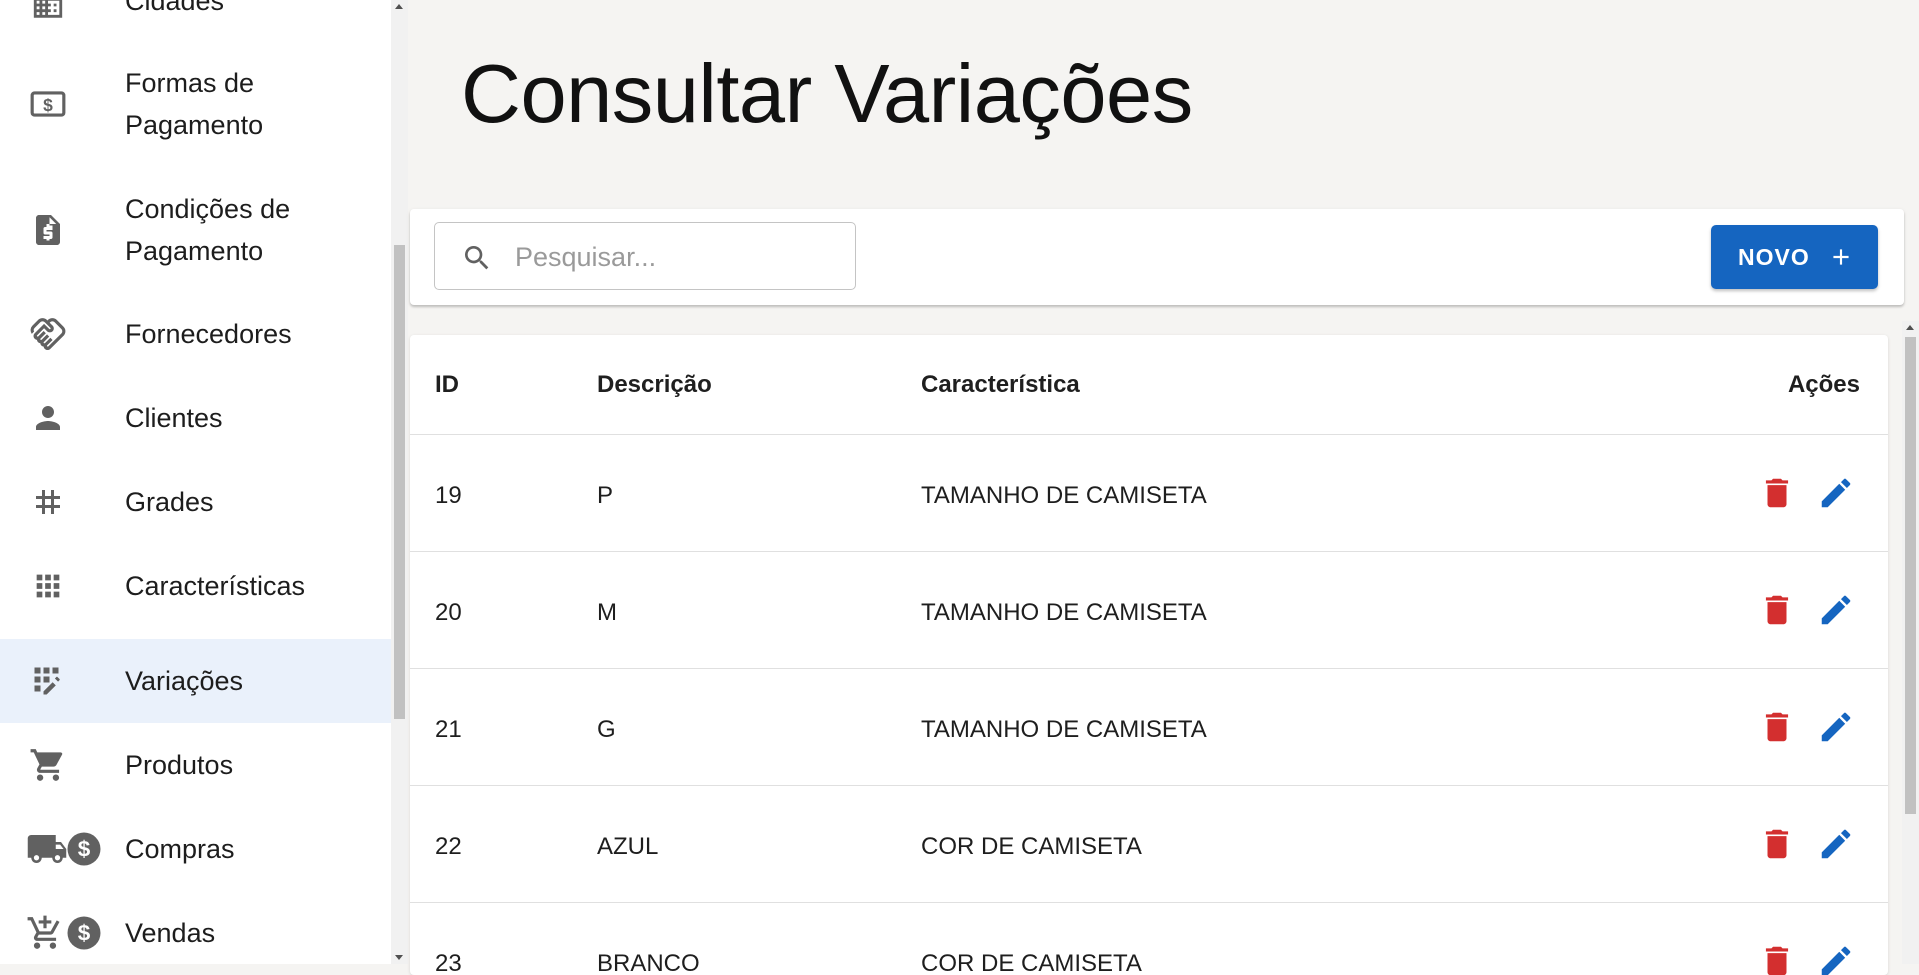  Describe the element at coordinates (1774, 257) in the screenshot. I see `new-button-label: NOVO` at that location.